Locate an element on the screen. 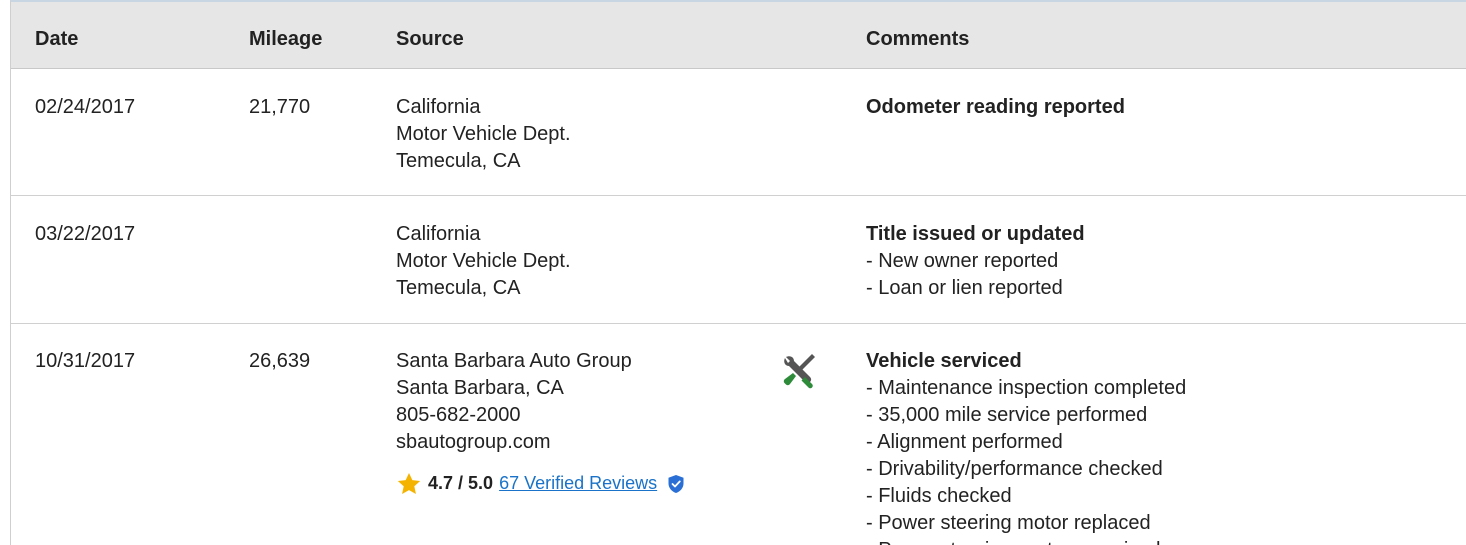  comment-title: Title issued or updated is located at coordinates (975, 234).